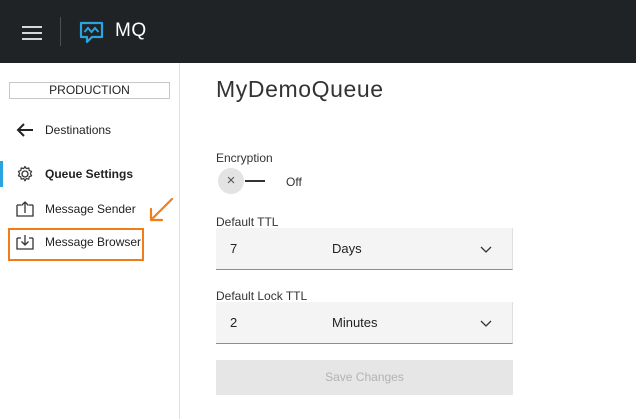 The height and width of the screenshot is (419, 636). Describe the element at coordinates (91, 32) in the screenshot. I see `mq-logo-icon` at that location.